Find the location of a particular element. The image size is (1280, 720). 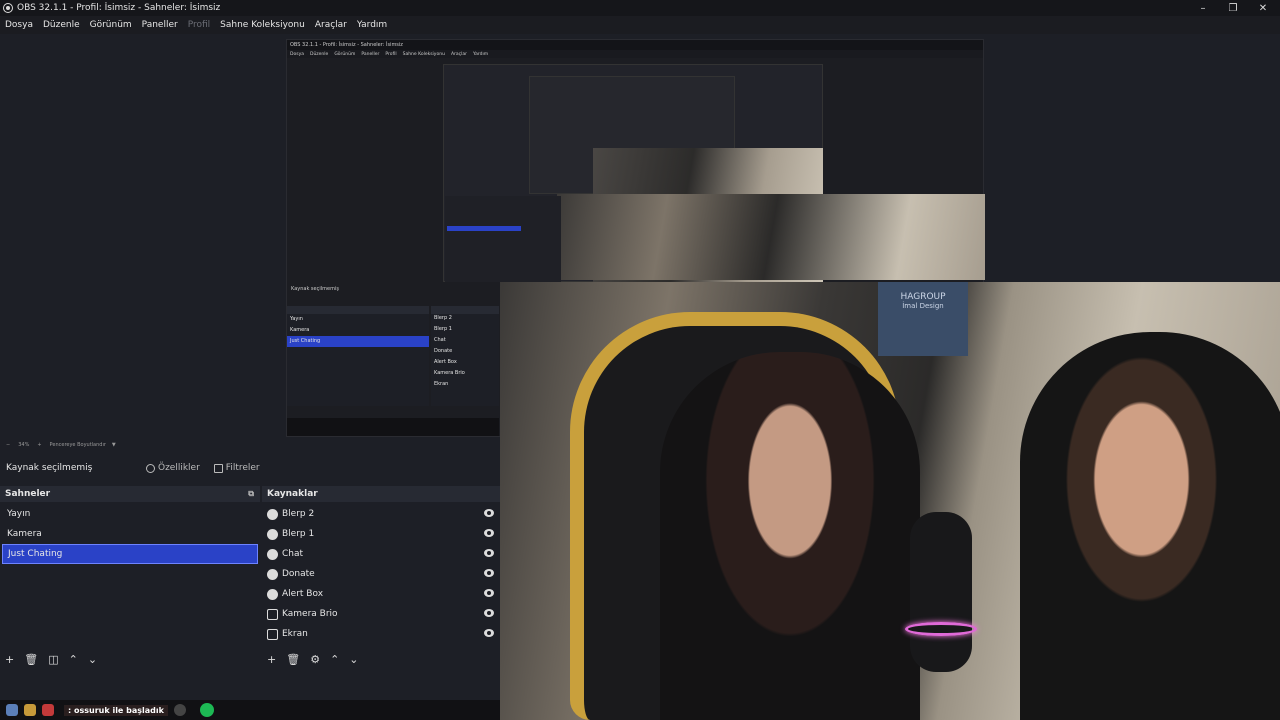

stream-ticker: : ossuruk ile başladık is located at coordinates (116, 710).